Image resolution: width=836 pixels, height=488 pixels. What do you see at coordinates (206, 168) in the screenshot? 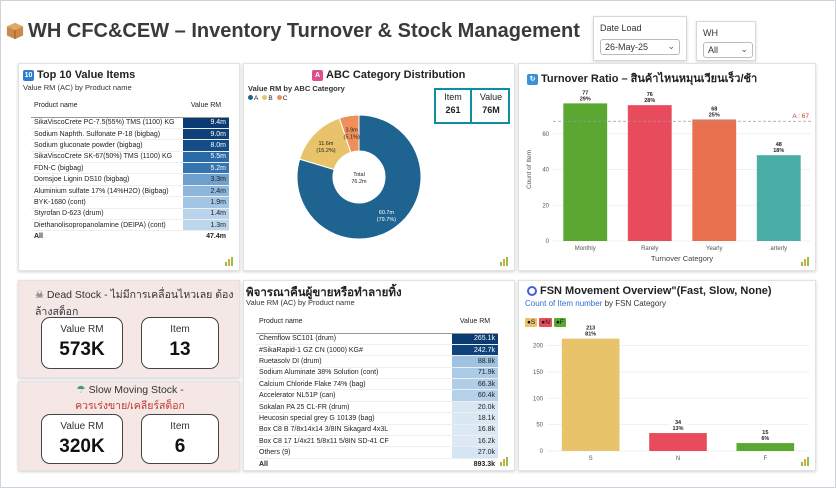
I see `top10-cell-value: 5.2m` at bounding box center [206, 168].